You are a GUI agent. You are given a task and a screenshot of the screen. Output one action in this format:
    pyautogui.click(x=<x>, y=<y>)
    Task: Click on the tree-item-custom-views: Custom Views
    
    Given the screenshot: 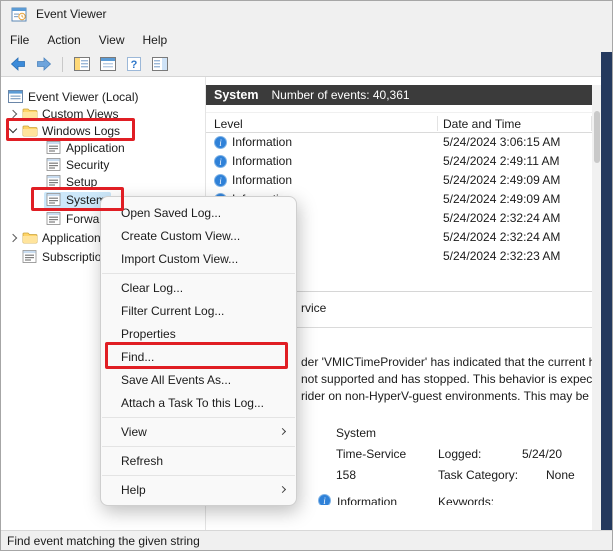 What is the action you would take?
    pyautogui.click(x=103, y=114)
    